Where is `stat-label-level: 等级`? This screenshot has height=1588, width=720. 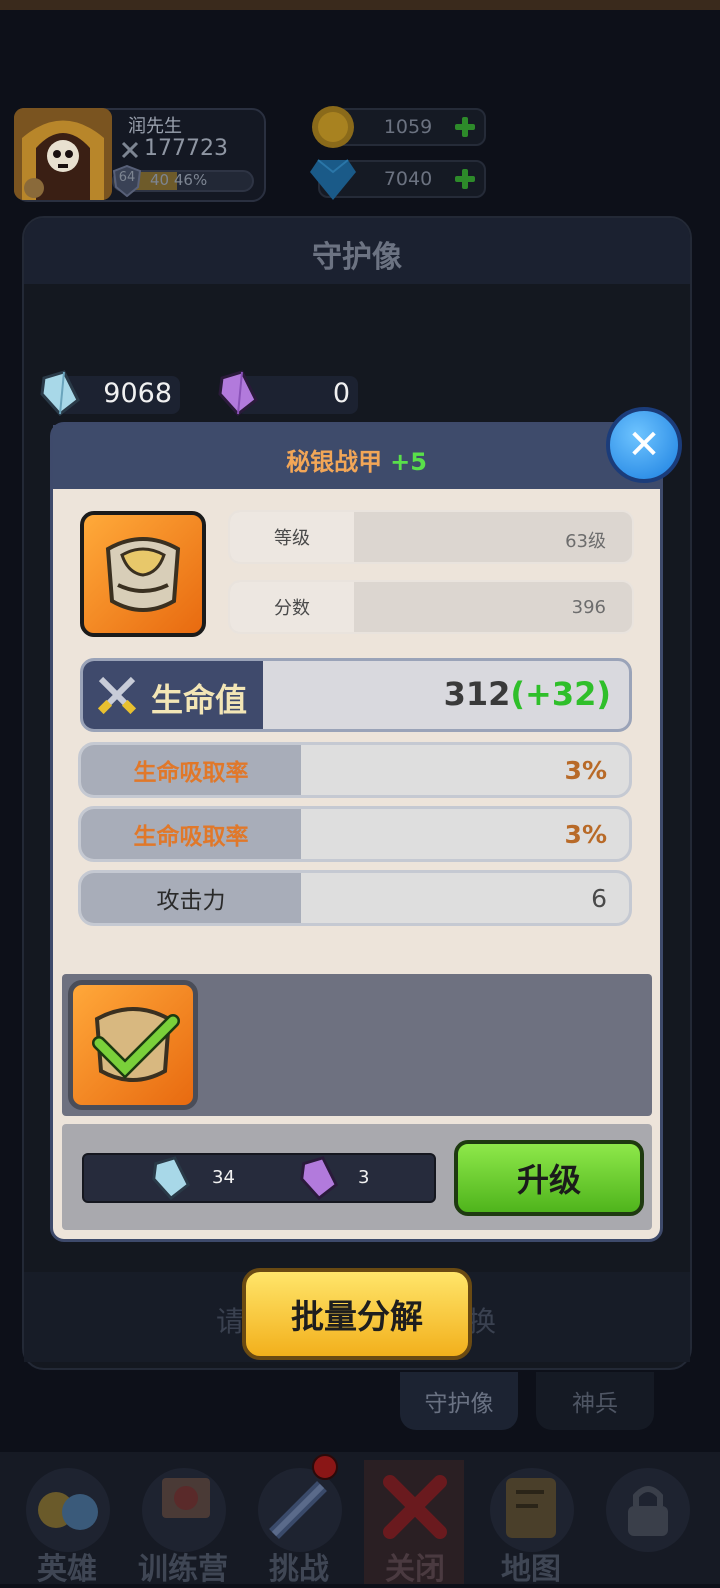
stat-label-level: 等级 is located at coordinates (292, 537).